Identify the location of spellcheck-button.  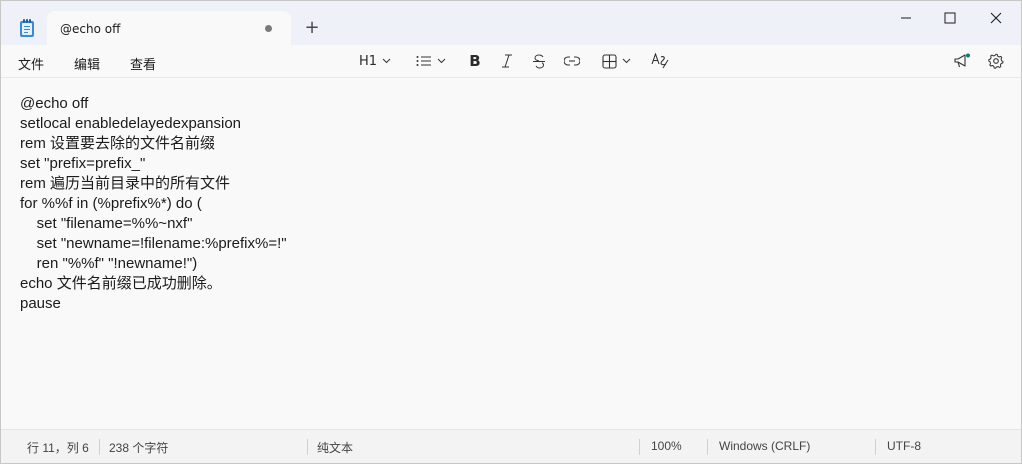
(660, 61).